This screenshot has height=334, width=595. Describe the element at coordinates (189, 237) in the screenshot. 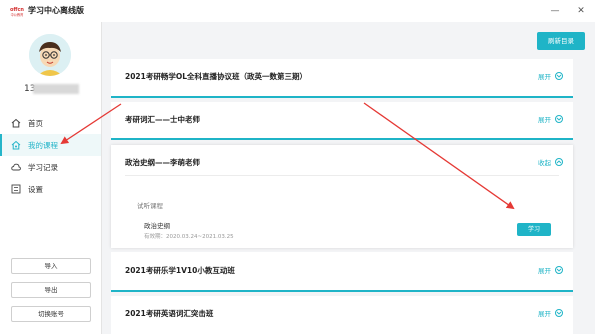

I see `lesson-validity: 有效期：2020.03.24~2021.03.25` at that location.